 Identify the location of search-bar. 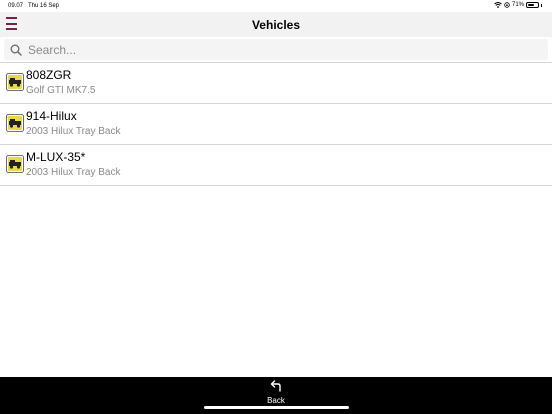
(276, 49).